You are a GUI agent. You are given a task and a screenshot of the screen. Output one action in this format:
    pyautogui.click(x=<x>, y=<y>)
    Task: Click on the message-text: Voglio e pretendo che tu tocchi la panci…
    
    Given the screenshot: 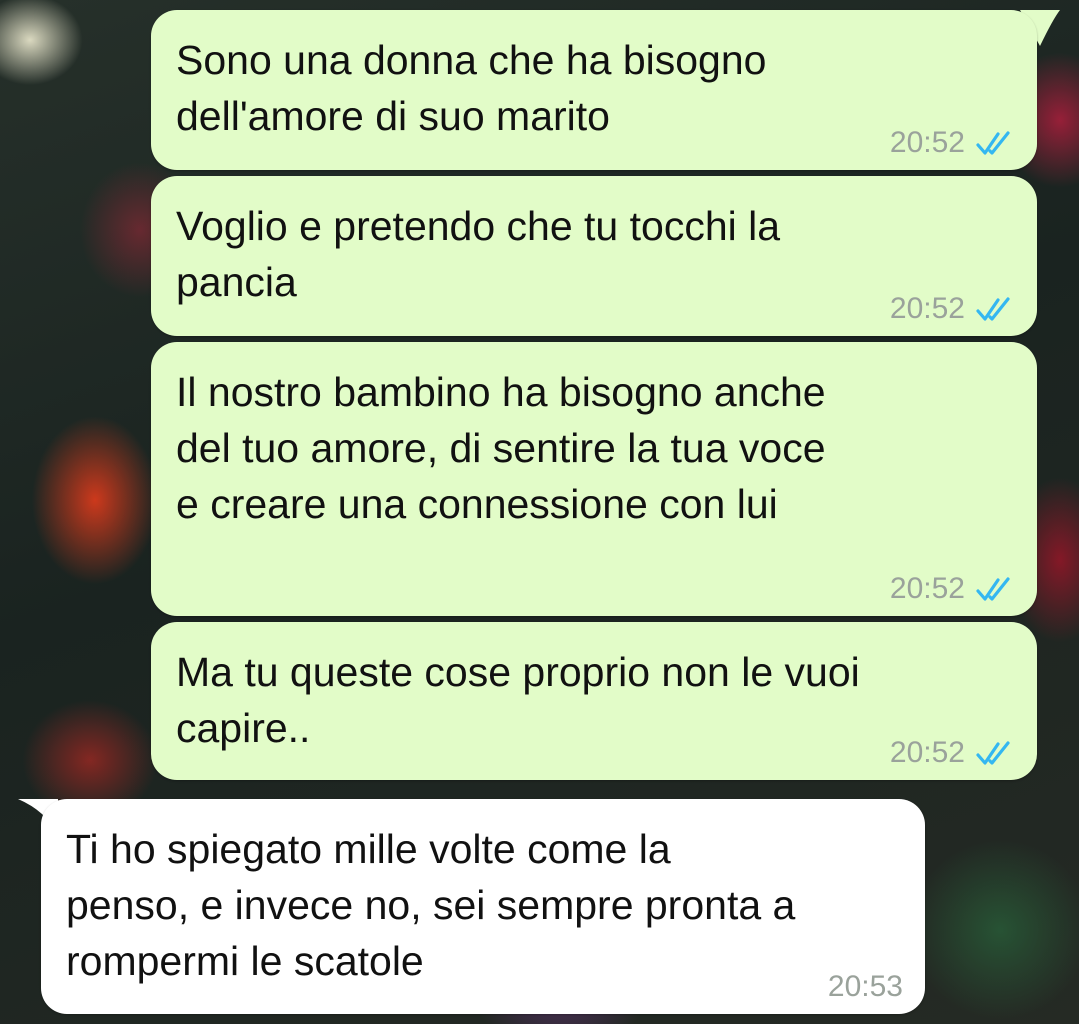 What is the action you would take?
    pyautogui.click(x=478, y=254)
    